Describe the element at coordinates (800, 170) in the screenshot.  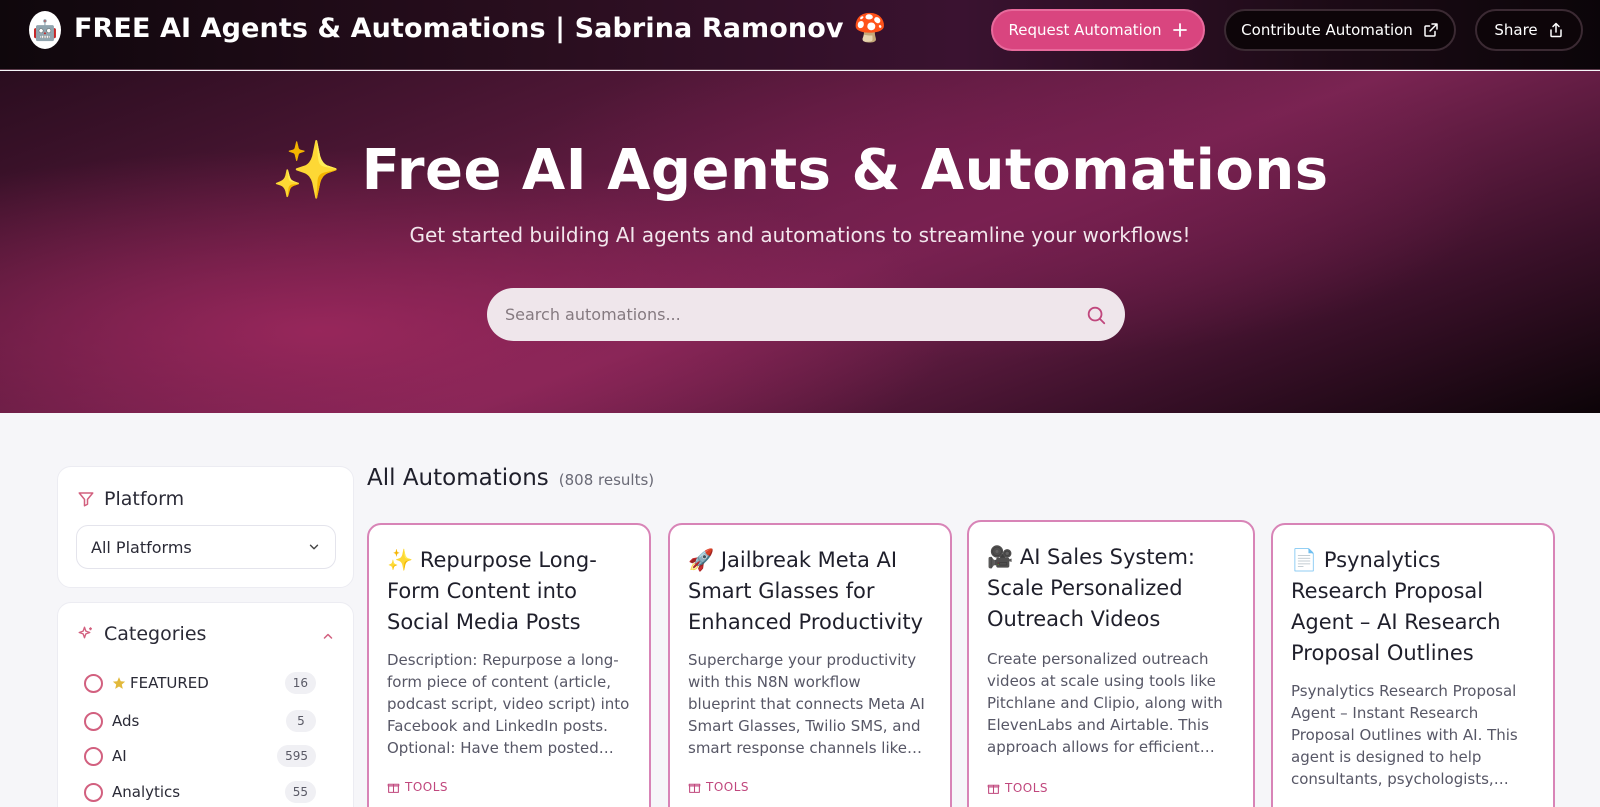
I see `hero-title: ✨ Free AI Agents & Automations` at that location.